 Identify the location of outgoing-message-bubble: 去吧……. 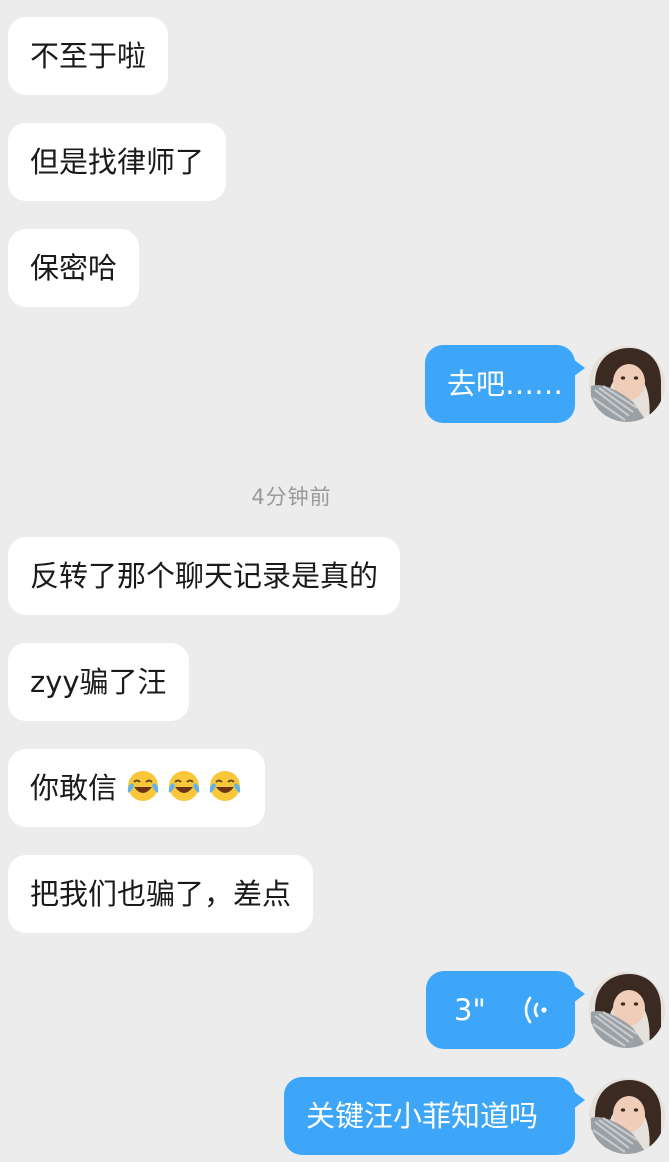
(505, 384).